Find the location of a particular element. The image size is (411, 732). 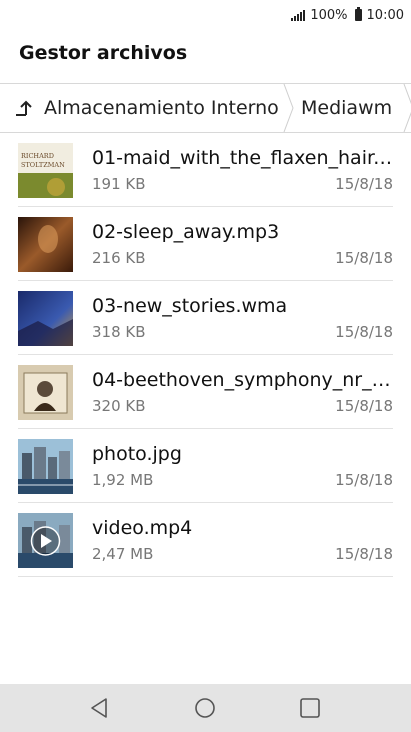

file-size: 191 KB is located at coordinates (119, 184).